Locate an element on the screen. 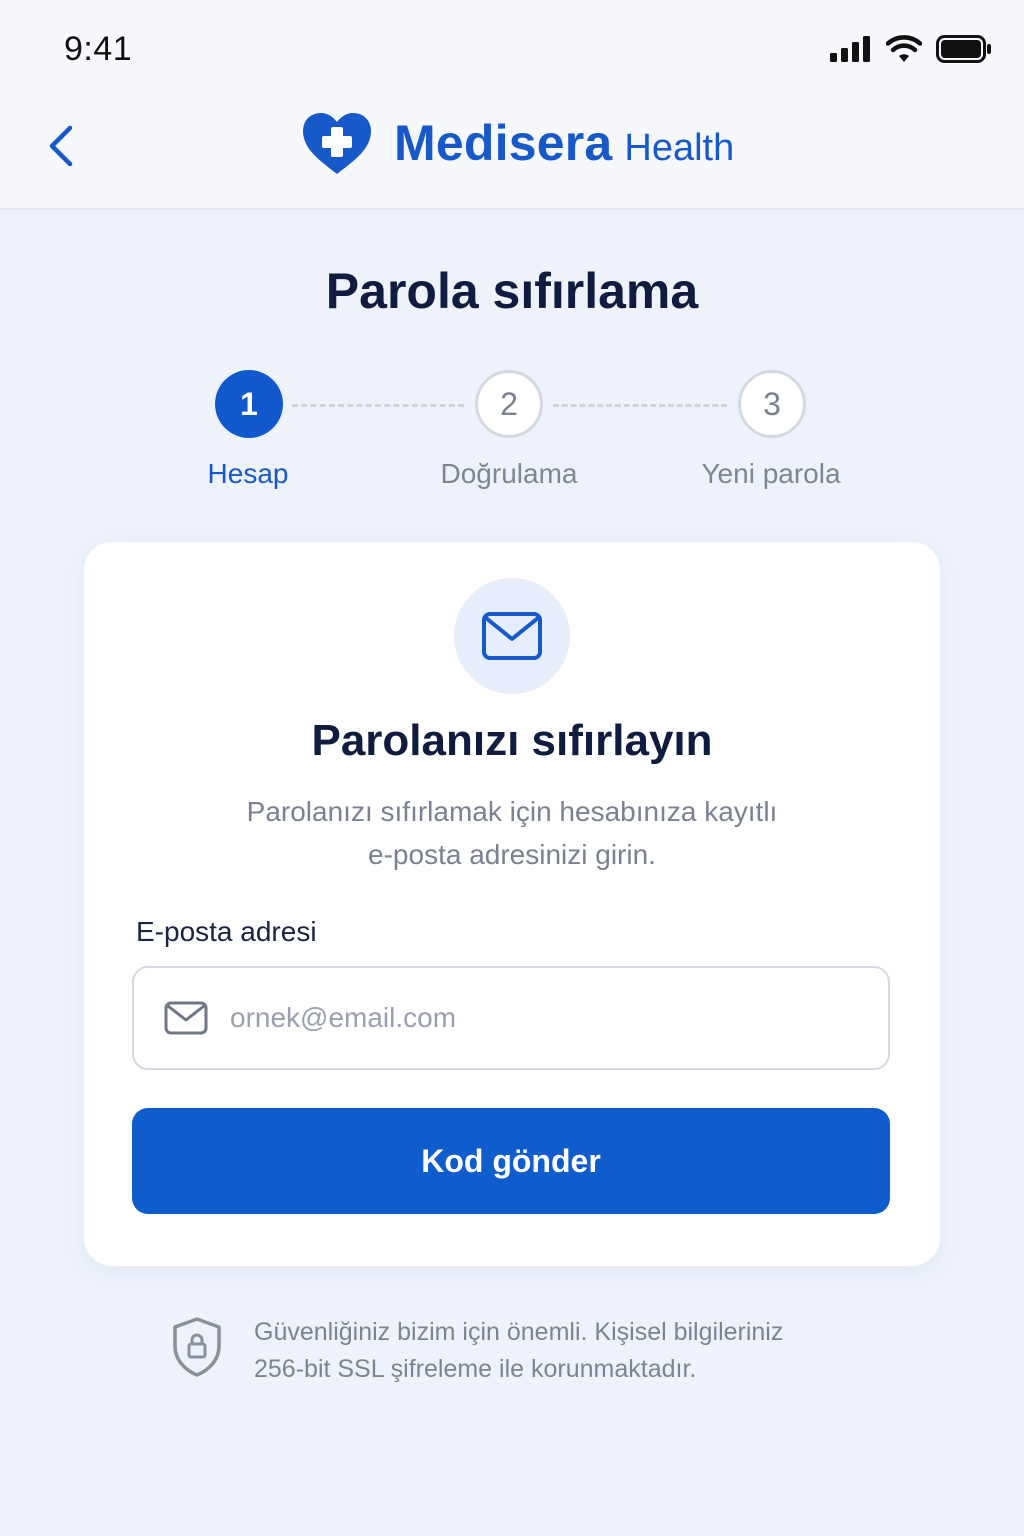 This screenshot has height=1536, width=1024. brand-name: Medisera is located at coordinates (503, 143).